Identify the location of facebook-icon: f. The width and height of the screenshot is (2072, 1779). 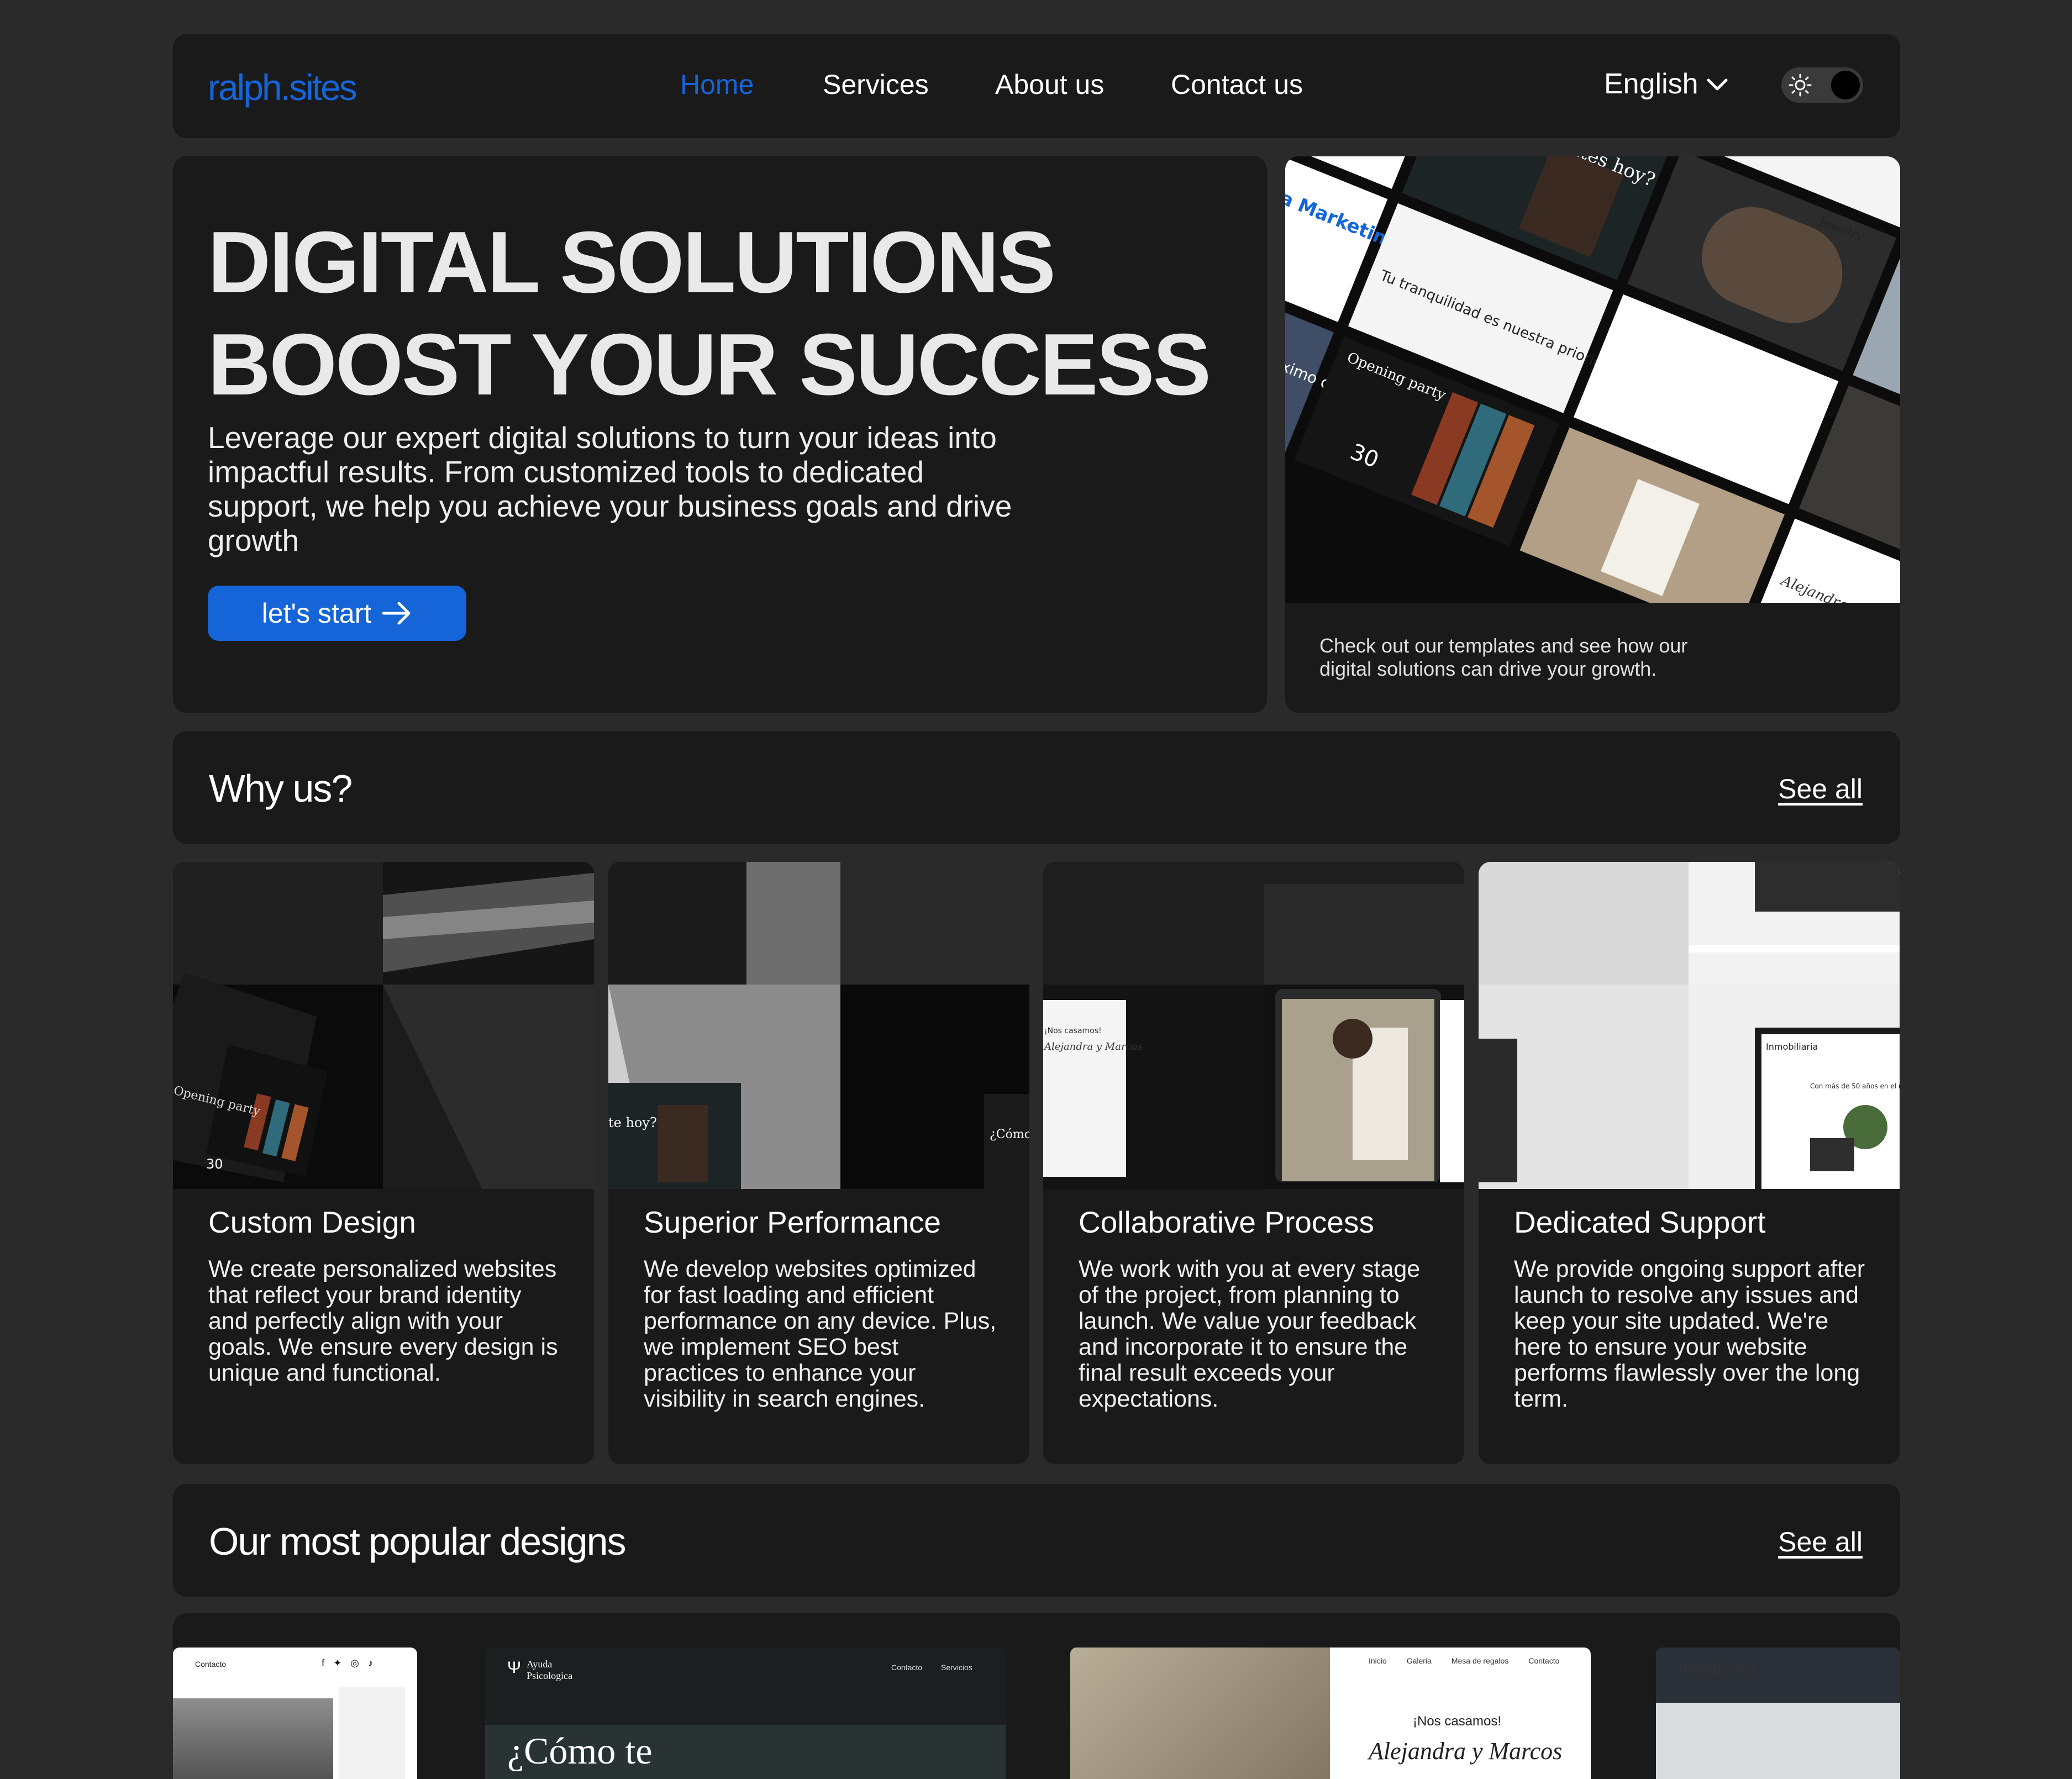
(323, 1663).